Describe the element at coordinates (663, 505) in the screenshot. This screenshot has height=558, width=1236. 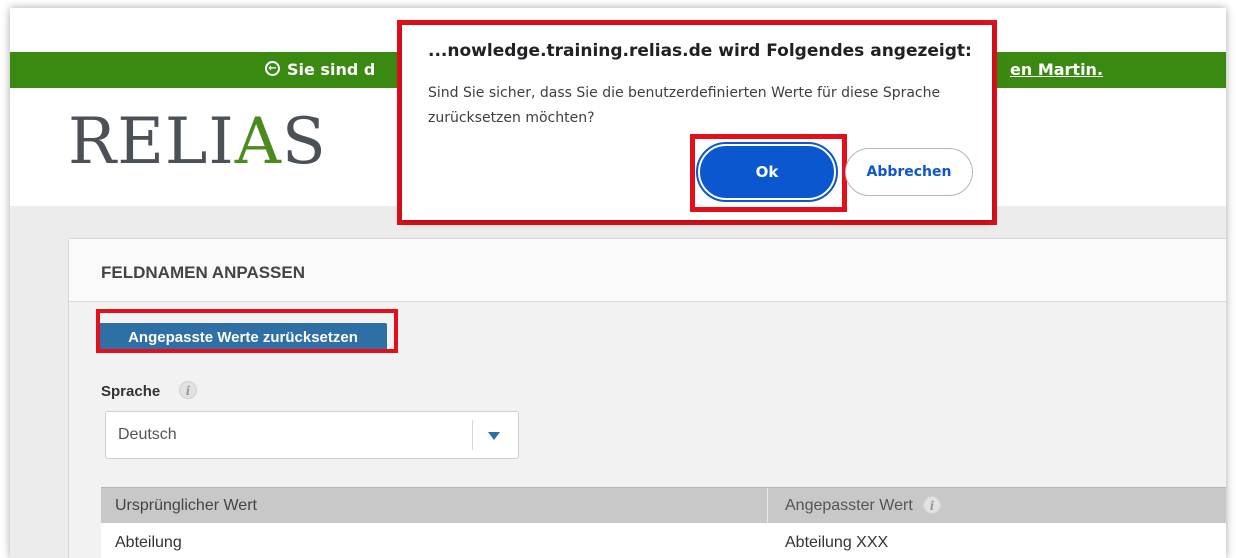
I see `table-header: Ursprünglicher Wert Angepasster Wert i` at that location.